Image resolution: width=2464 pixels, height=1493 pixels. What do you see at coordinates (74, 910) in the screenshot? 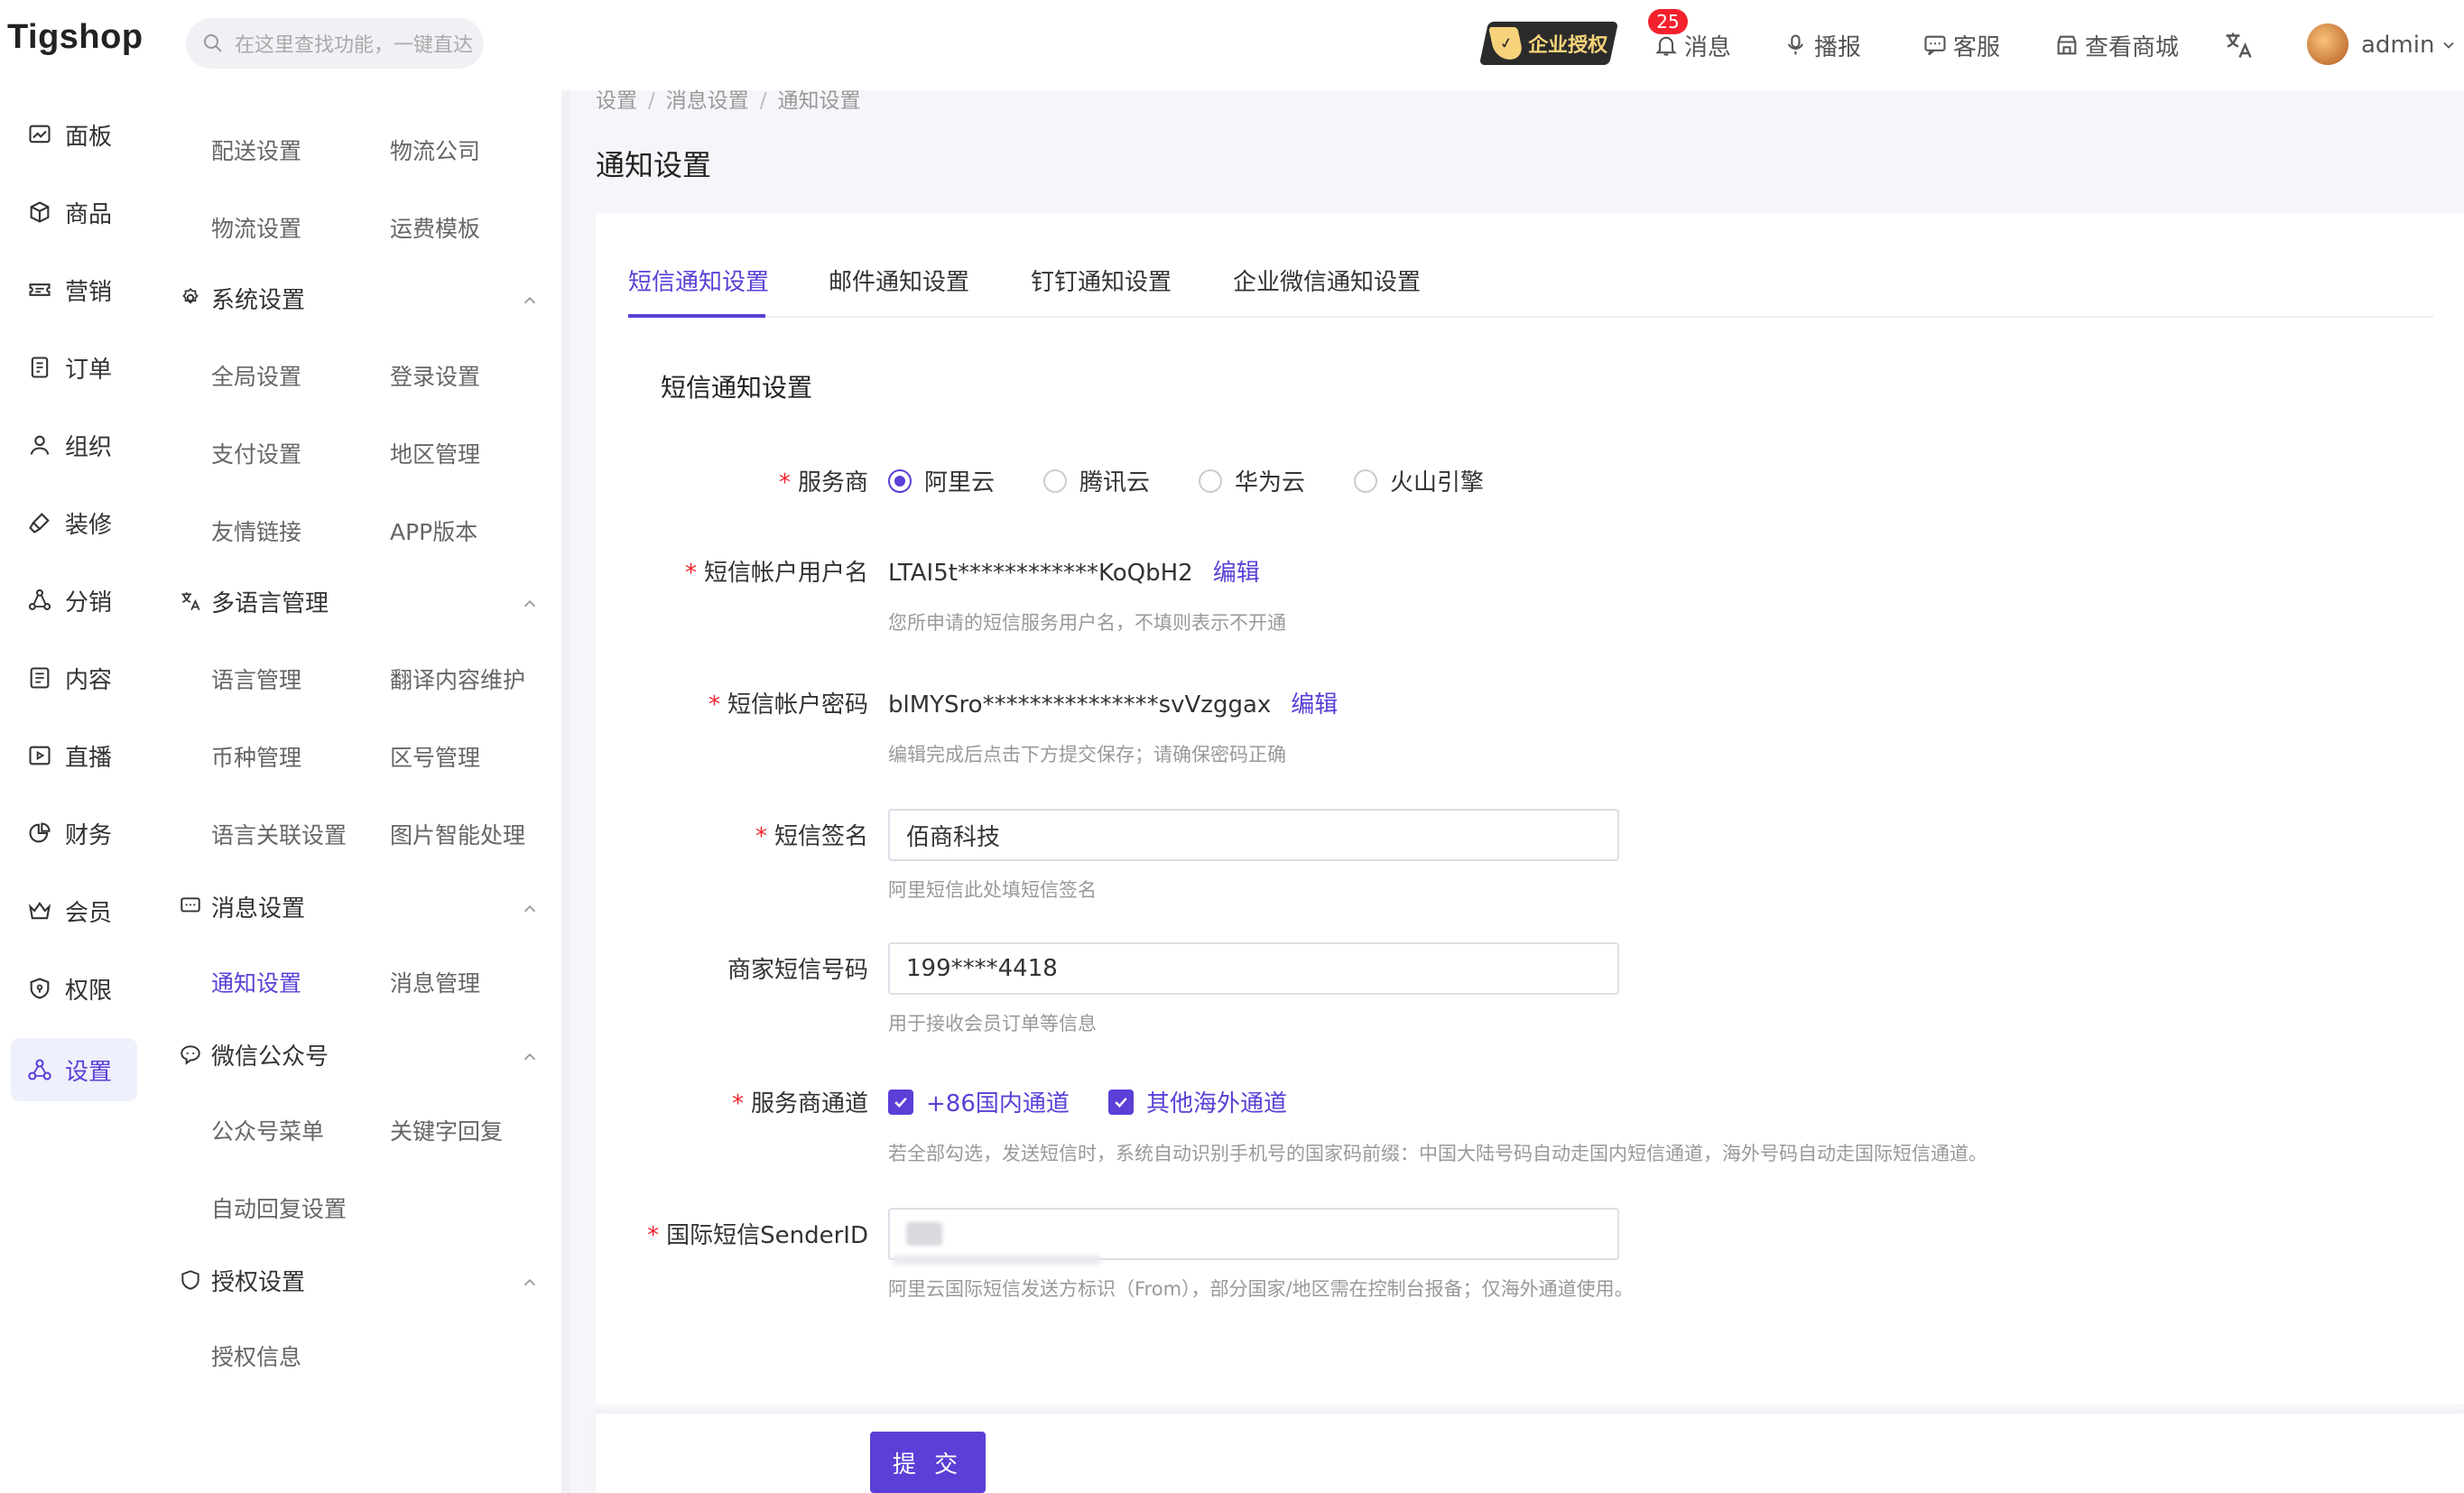
I see `nav-members: 会员` at bounding box center [74, 910].